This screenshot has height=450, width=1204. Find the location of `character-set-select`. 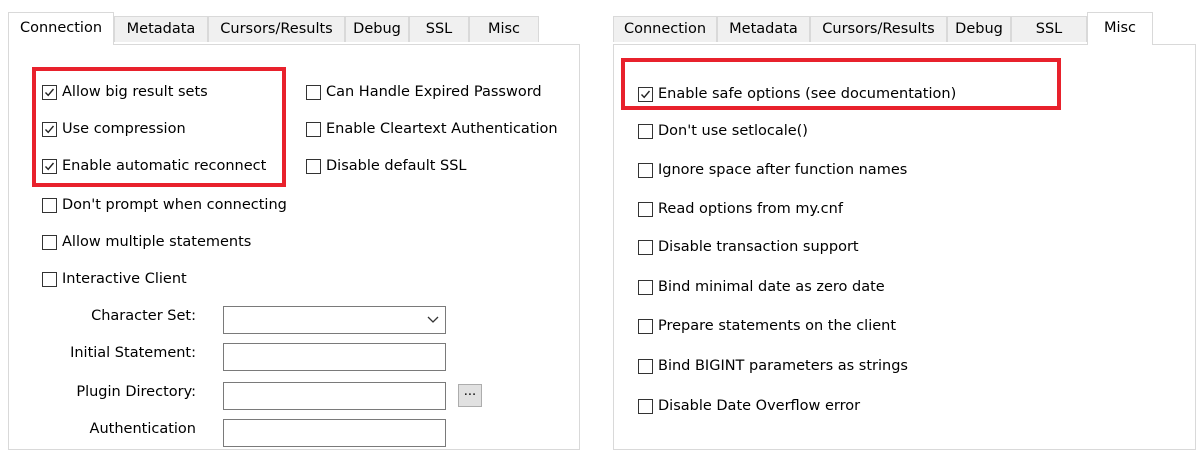

character-set-select is located at coordinates (334, 320).